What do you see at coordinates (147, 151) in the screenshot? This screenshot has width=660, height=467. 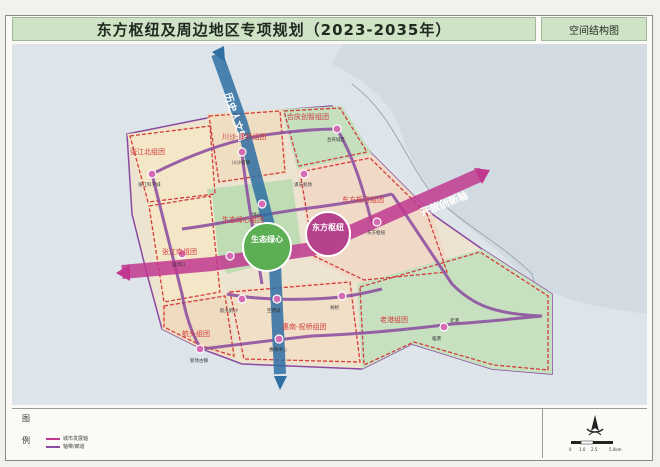 I see `cluster-label: 张江北组团` at bounding box center [147, 151].